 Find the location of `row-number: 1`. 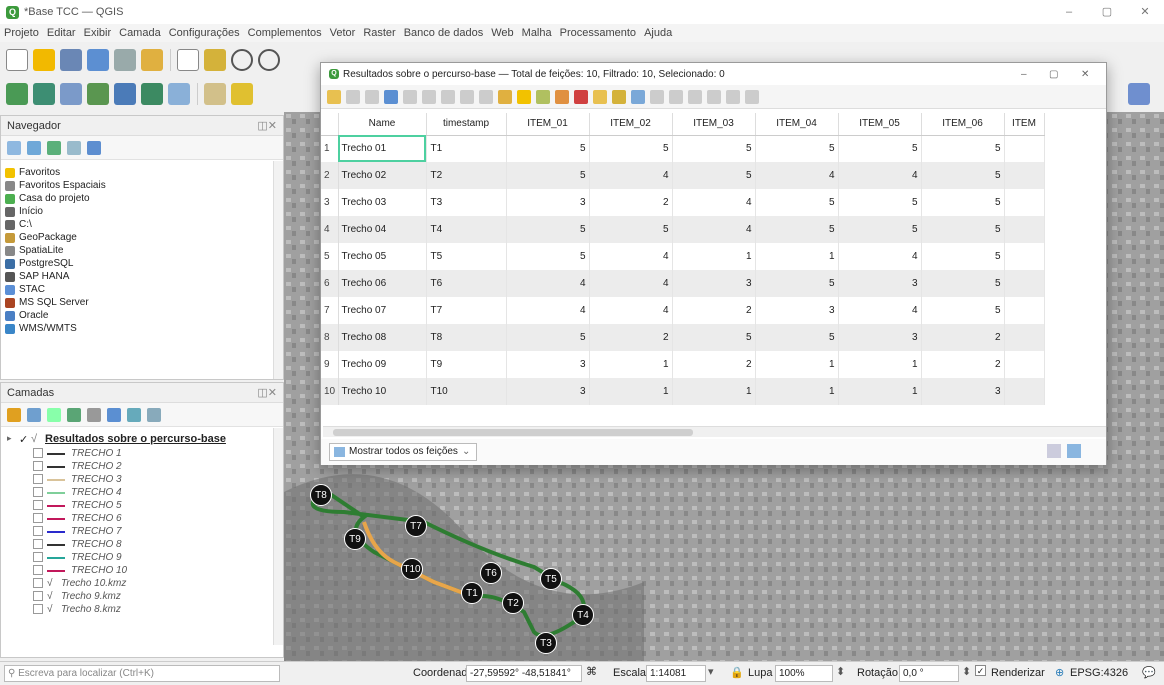

row-number: 1 is located at coordinates (330, 148).